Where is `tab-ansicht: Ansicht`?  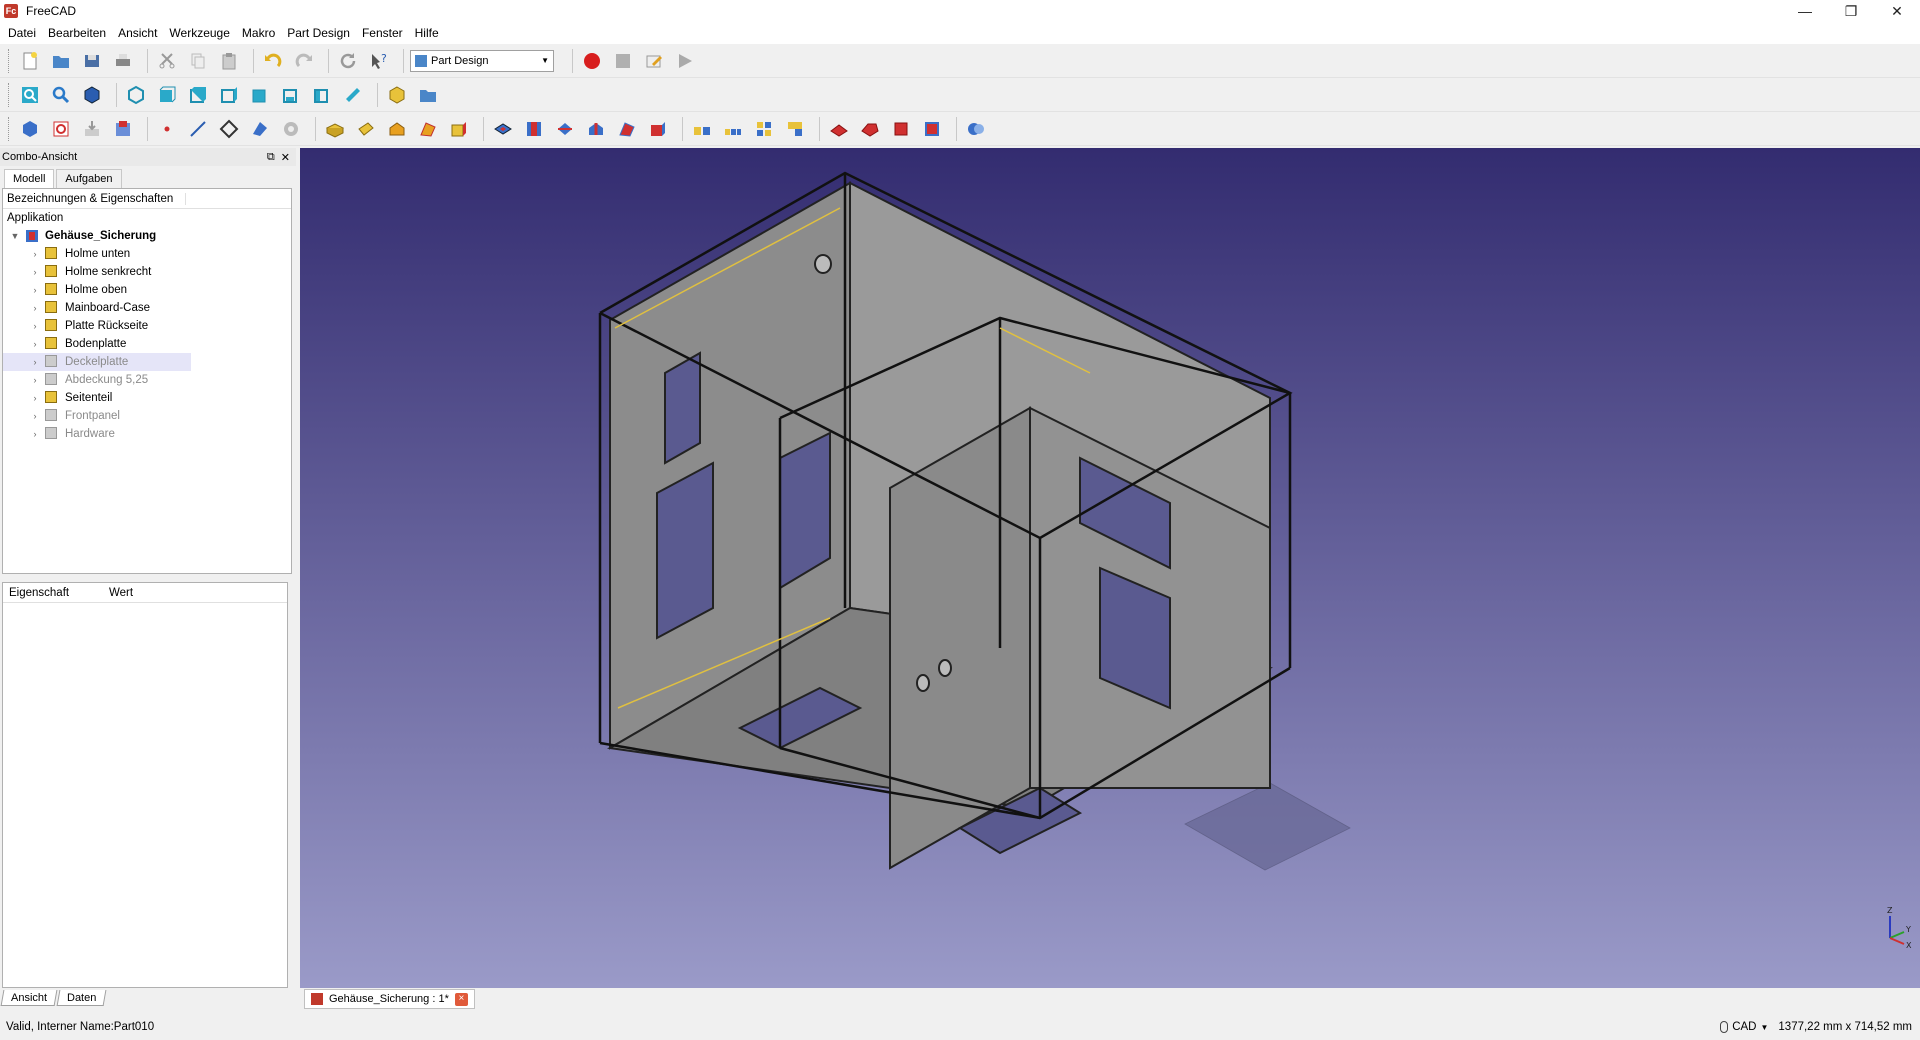 tab-ansicht: Ansicht is located at coordinates (29, 998).